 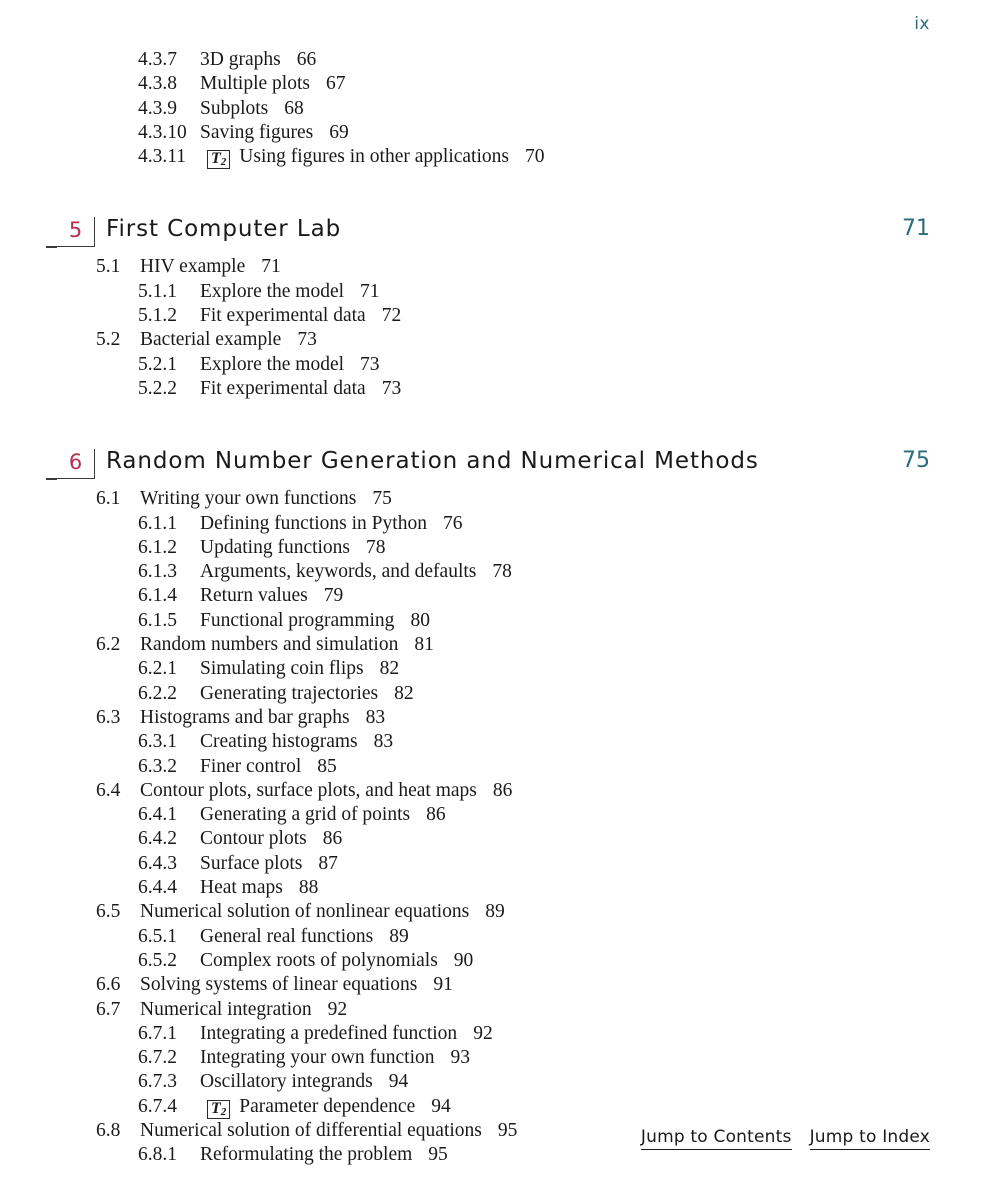 What do you see at coordinates (294, 108) in the screenshot?
I see `toc-entry-page: 68` at bounding box center [294, 108].